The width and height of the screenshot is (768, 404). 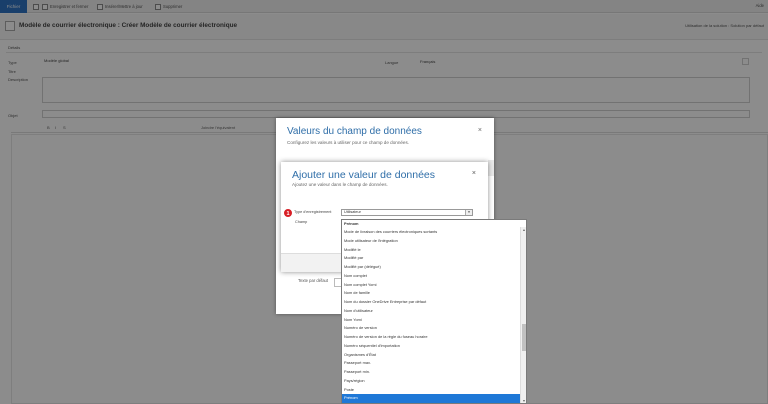 What do you see at coordinates (301, 222) in the screenshot?
I see `field-label: Champ` at bounding box center [301, 222].